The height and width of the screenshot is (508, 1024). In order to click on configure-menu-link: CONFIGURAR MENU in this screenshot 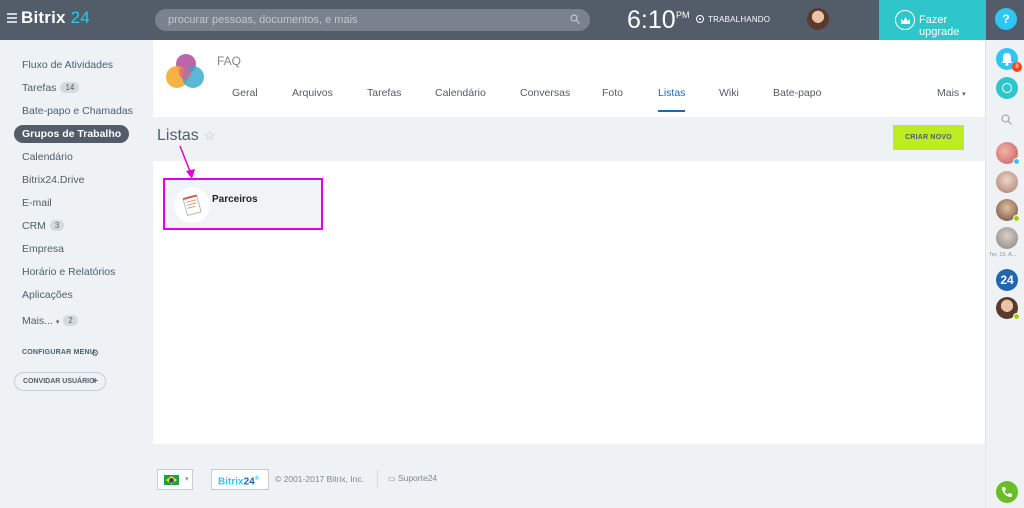, I will do `click(58, 352)`.